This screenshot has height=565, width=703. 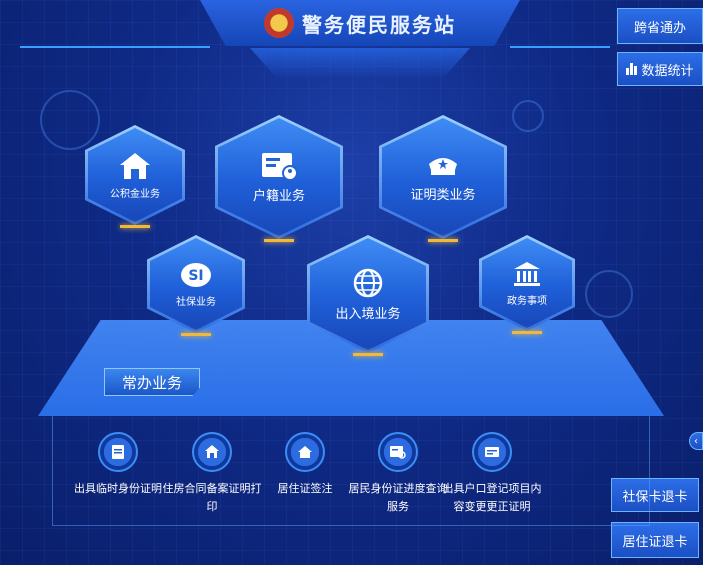 I want to click on statistics-button: 数据统计, so click(x=660, y=69).